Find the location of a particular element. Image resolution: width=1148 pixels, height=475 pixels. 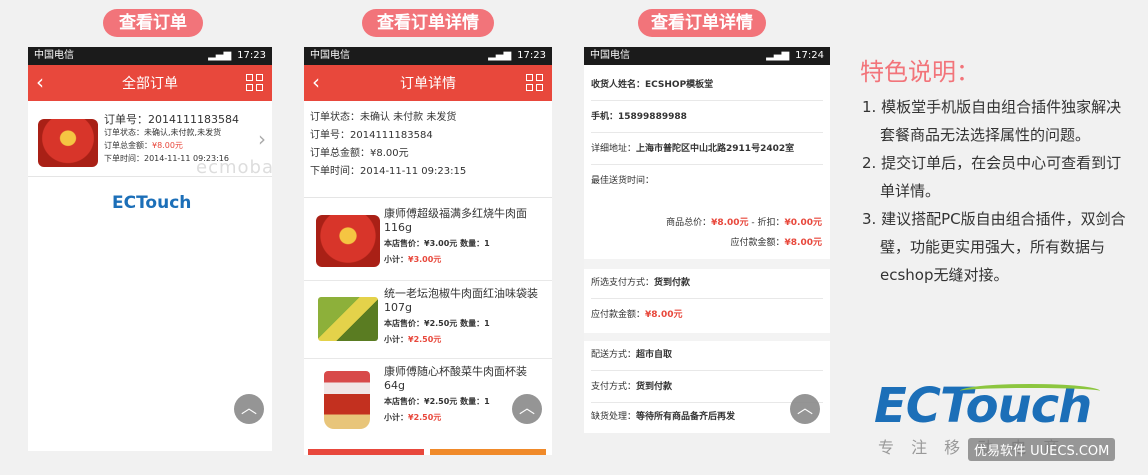

payment-label: 所选支付方式： is located at coordinates (623, 283).